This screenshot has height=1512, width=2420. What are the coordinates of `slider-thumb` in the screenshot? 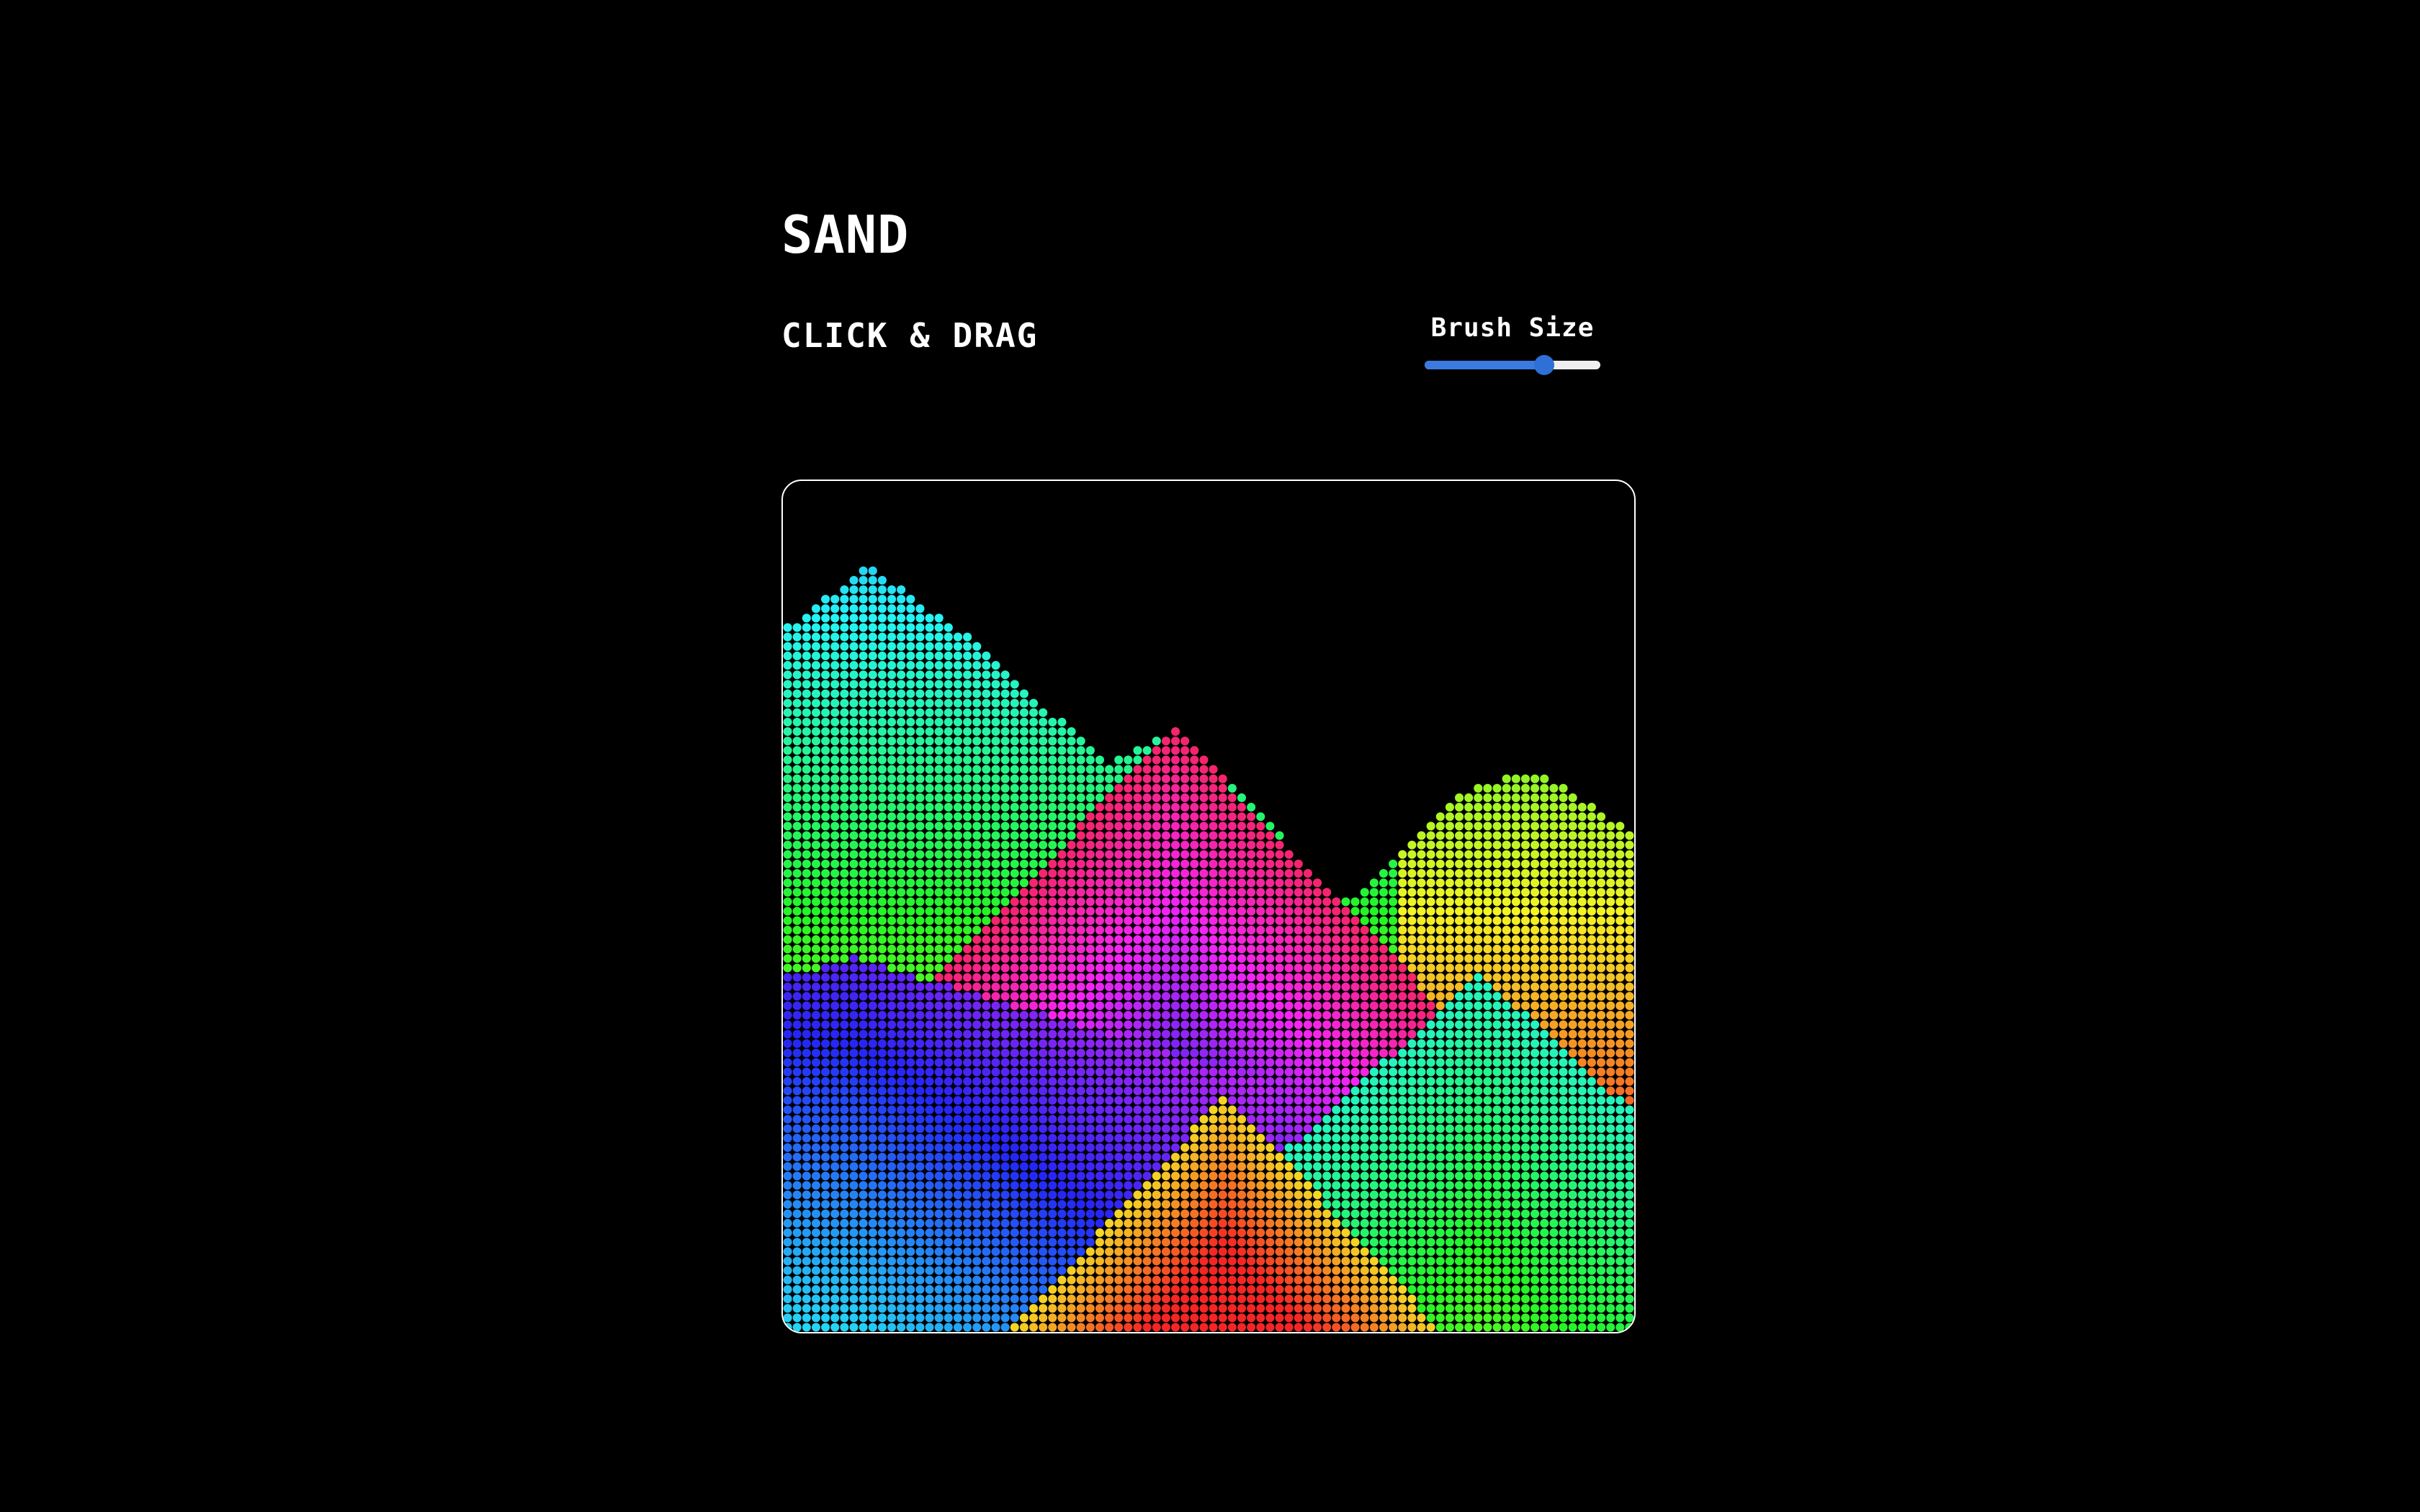 It's located at (1543, 365).